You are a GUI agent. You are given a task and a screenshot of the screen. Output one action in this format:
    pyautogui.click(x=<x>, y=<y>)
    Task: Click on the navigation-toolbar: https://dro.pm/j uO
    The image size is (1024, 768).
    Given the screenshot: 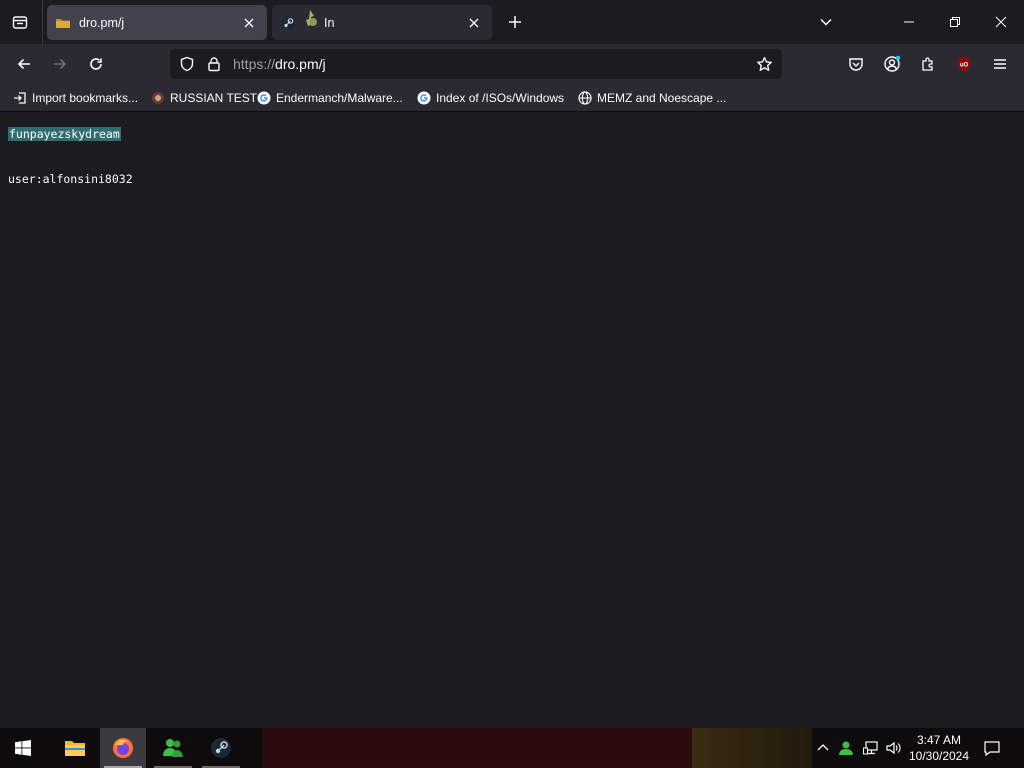 What is the action you would take?
    pyautogui.click(x=512, y=64)
    